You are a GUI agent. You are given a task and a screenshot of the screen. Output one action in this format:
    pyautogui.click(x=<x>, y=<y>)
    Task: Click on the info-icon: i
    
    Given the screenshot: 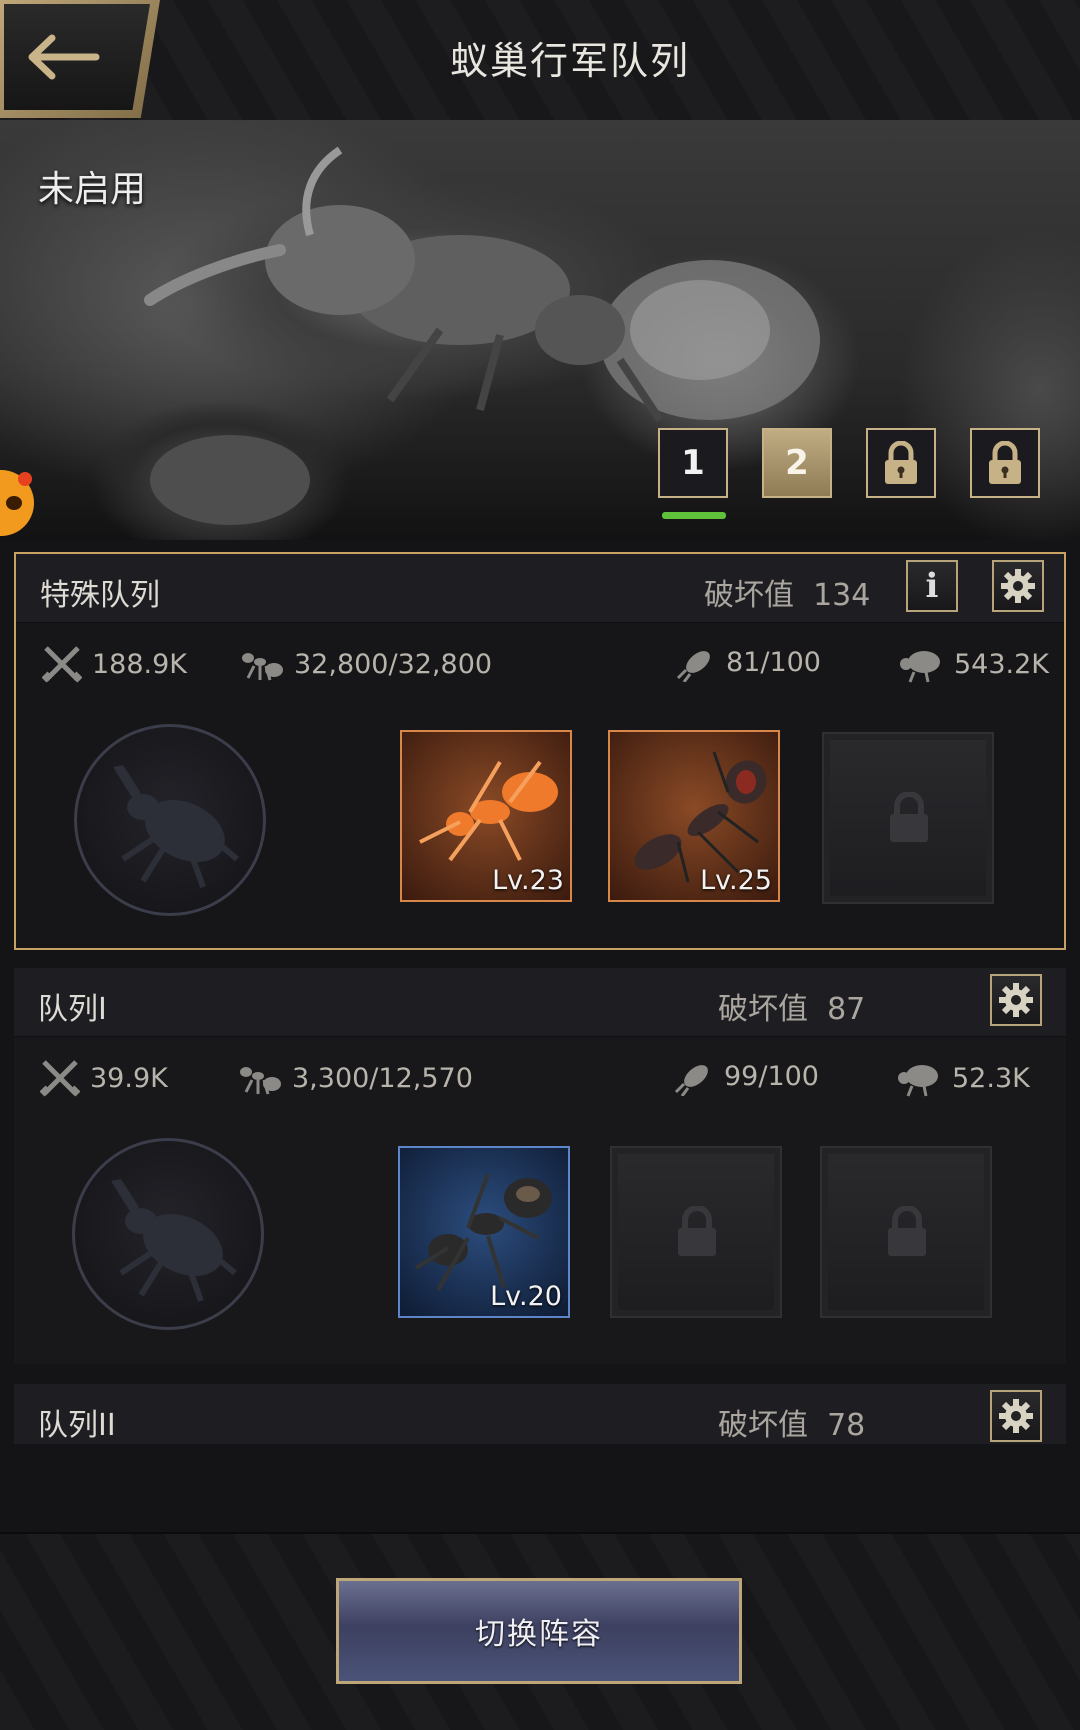 What is the action you would take?
    pyautogui.click(x=932, y=586)
    